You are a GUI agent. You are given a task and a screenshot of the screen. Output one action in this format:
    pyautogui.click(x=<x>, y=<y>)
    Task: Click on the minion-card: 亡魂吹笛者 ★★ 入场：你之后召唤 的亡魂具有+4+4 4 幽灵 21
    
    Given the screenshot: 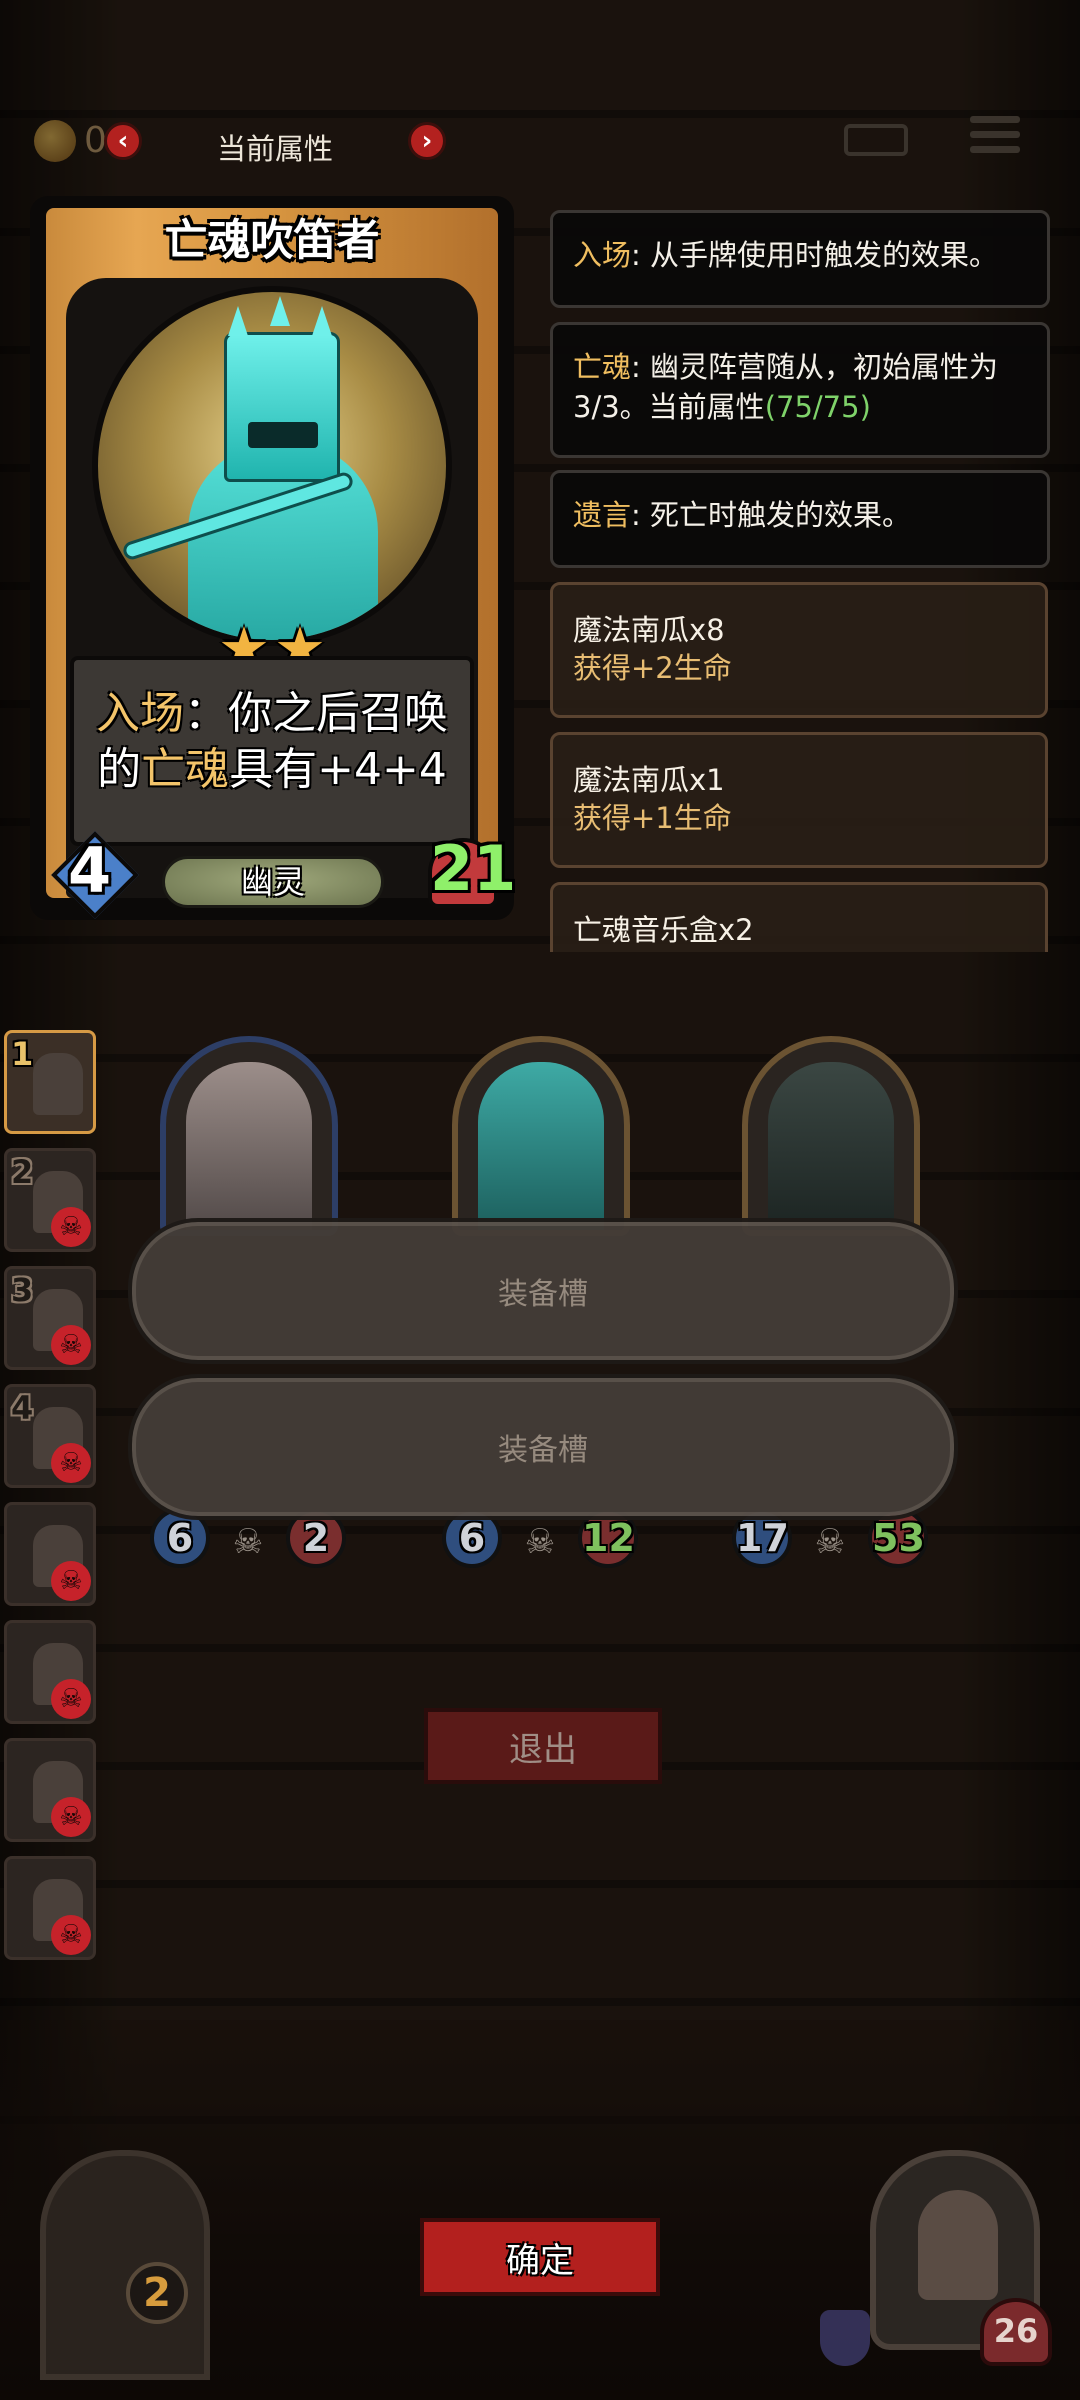 What is the action you would take?
    pyautogui.click(x=273, y=558)
    